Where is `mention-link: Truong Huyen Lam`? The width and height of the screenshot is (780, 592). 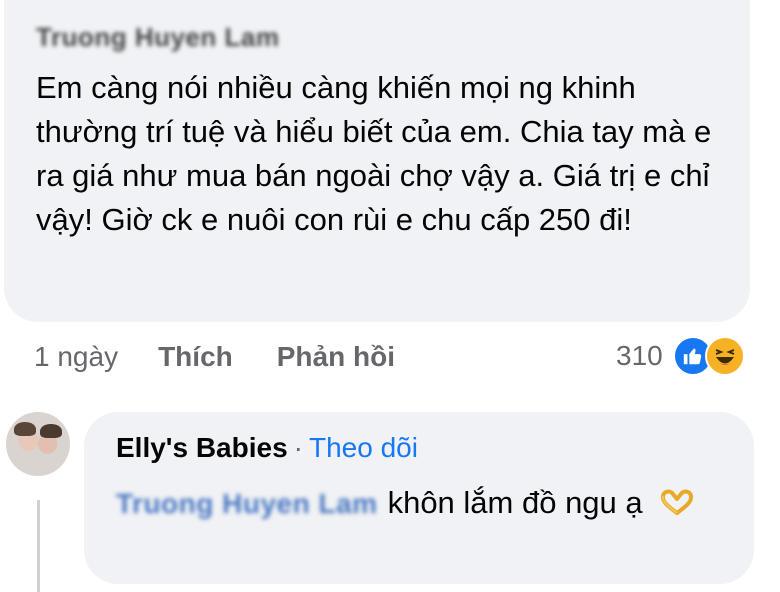
mention-link: Truong Huyen Lam is located at coordinates (247, 504).